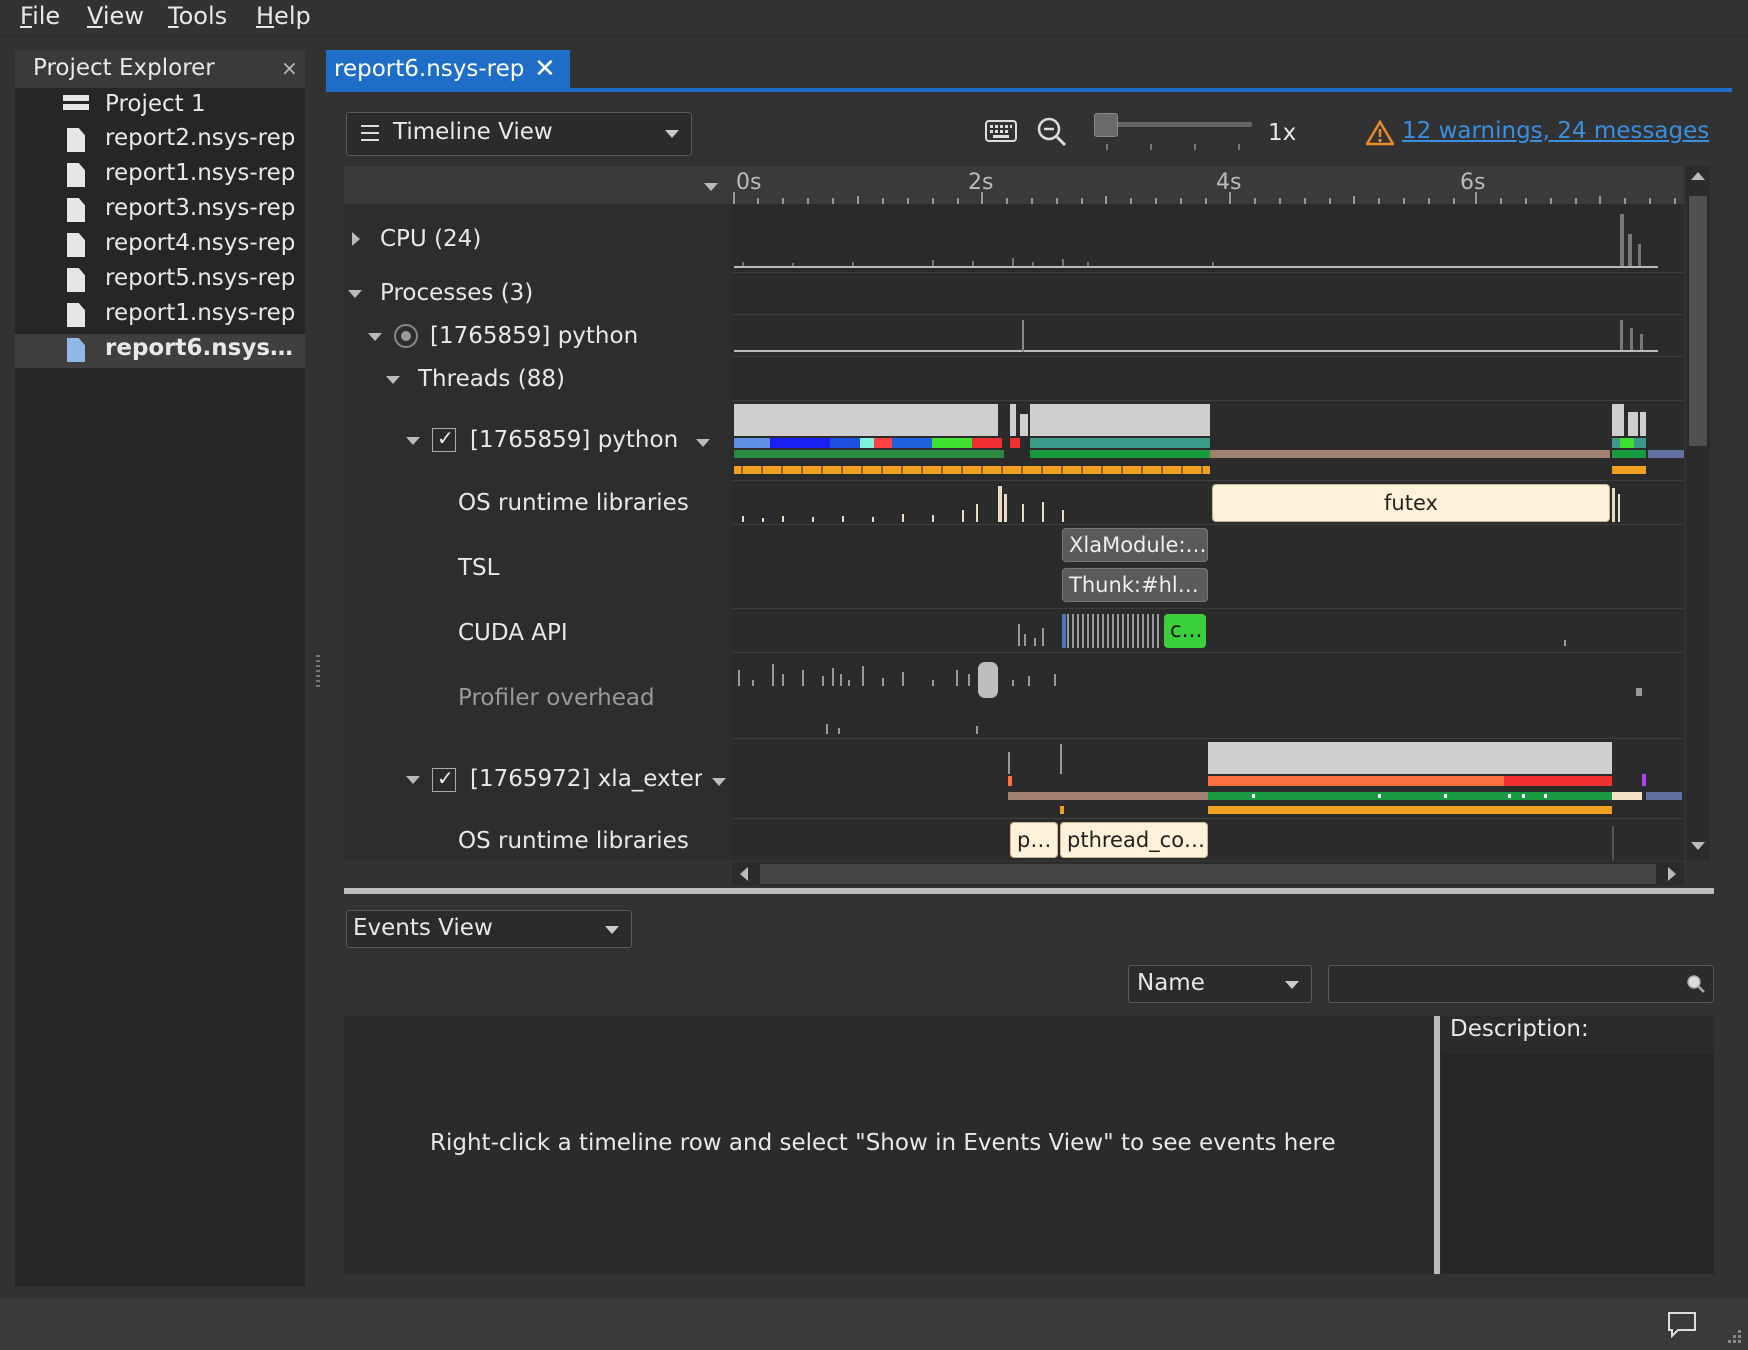 The width and height of the screenshot is (1748, 1350). I want to click on filter-field-label: Name, so click(1171, 983).